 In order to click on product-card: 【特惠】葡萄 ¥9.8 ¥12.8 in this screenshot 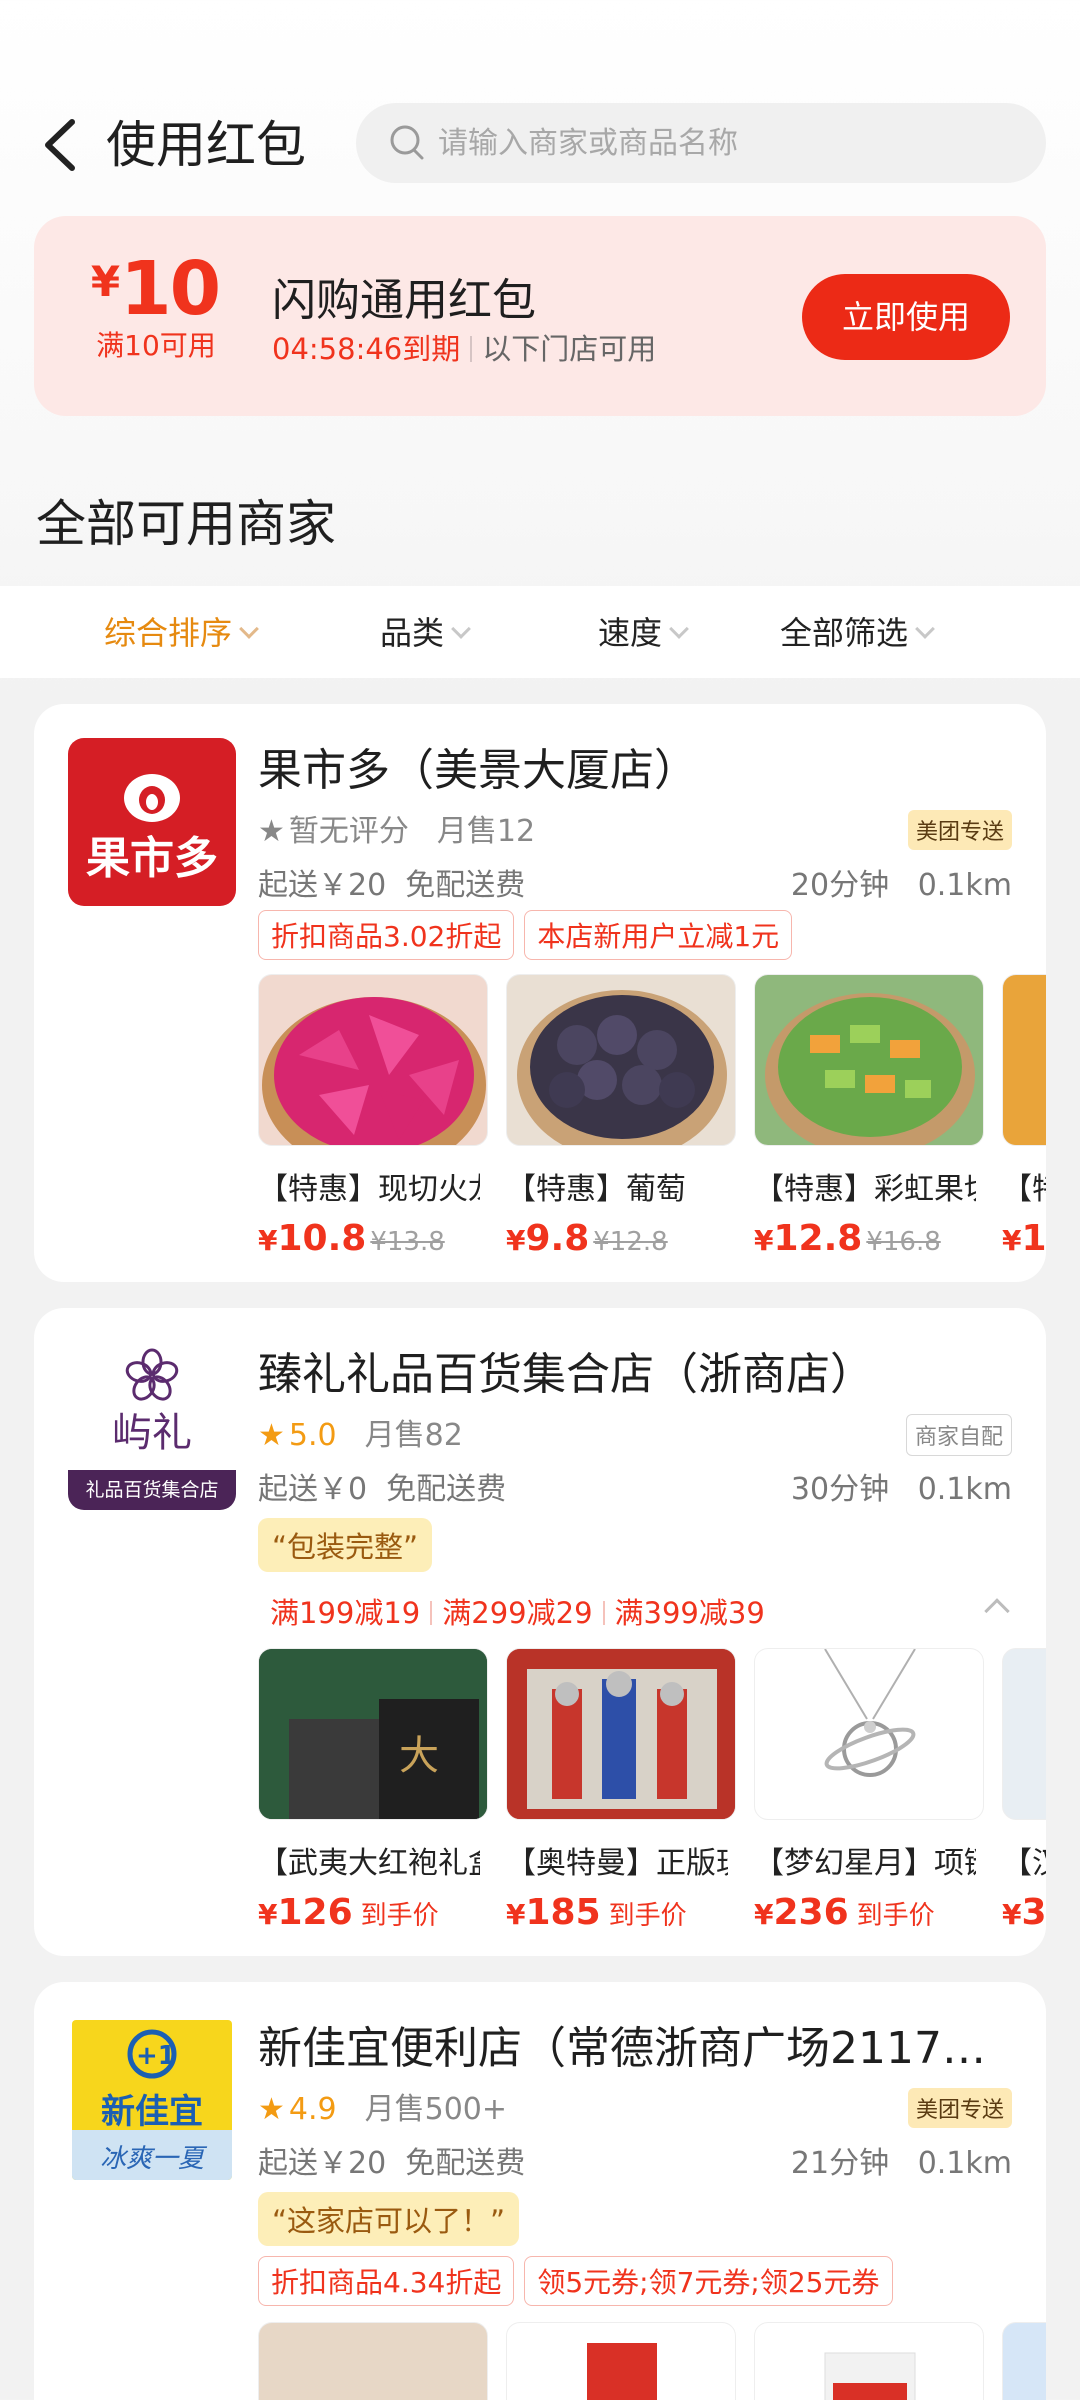, I will do `click(622, 1116)`.